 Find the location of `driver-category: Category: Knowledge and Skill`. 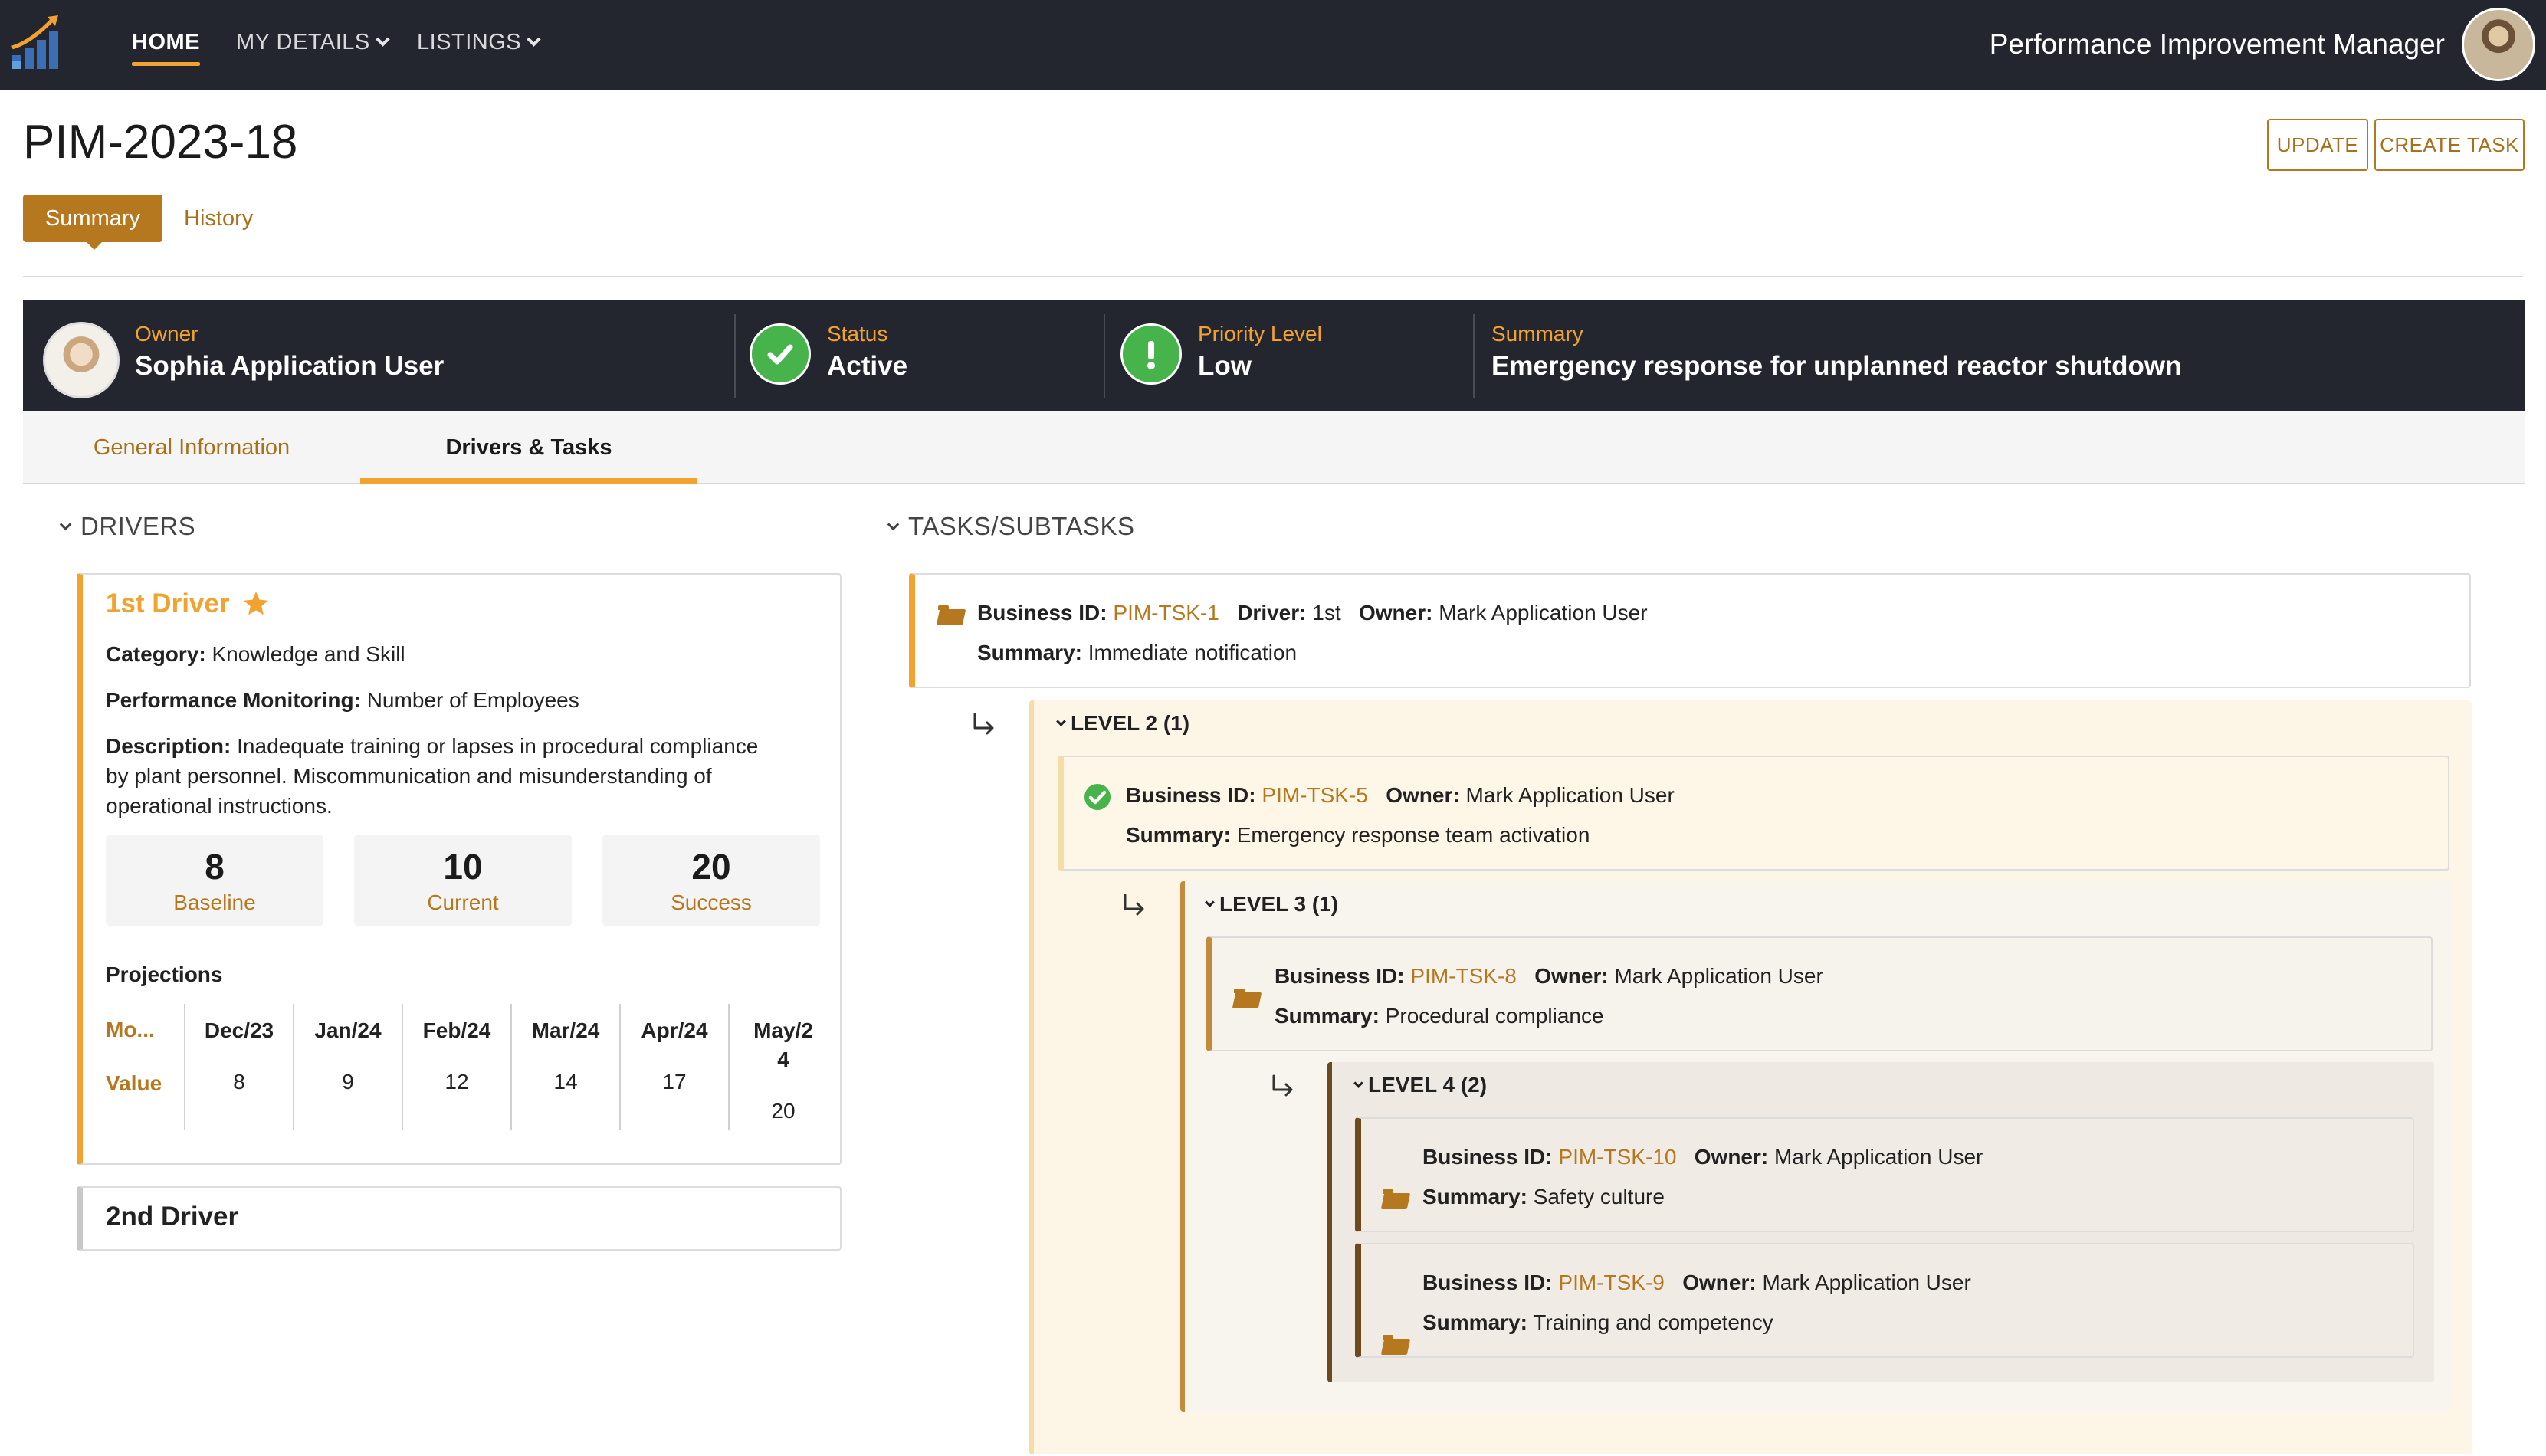

driver-category: Category: Knowledge and Skill is located at coordinates (255, 654).